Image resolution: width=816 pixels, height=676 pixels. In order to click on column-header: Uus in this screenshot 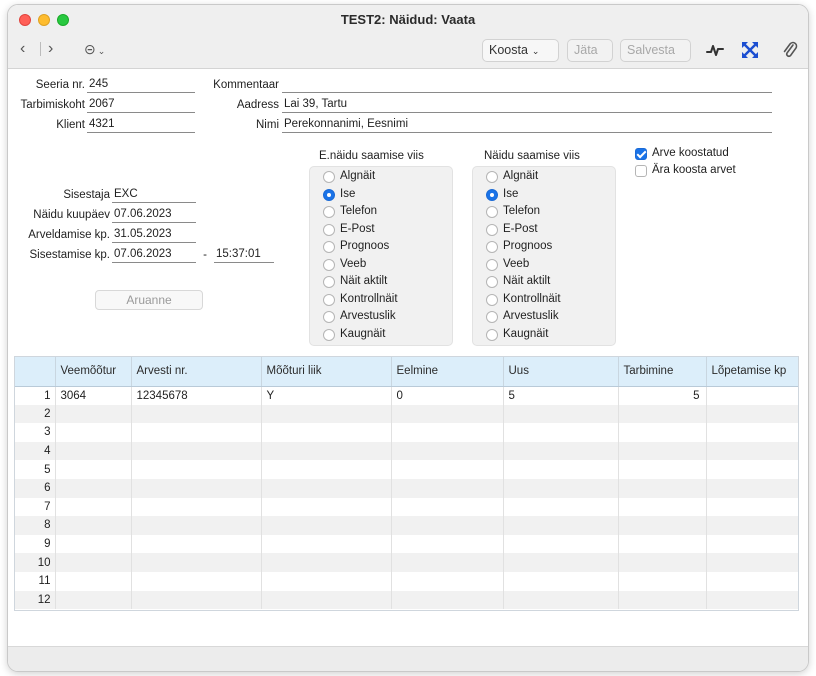, I will do `click(561, 372)`.